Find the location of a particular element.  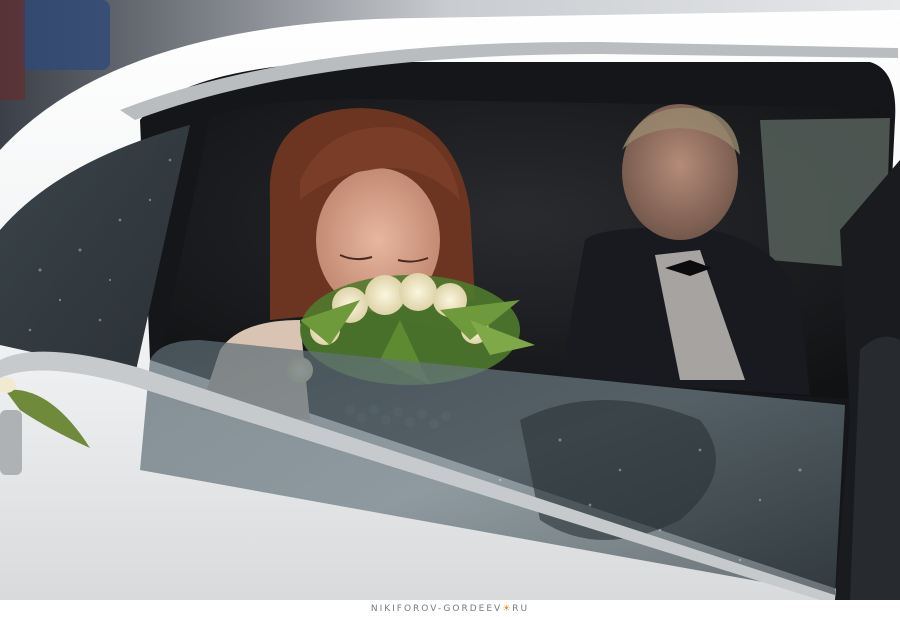

background-car-blue is located at coordinates (65, 35).